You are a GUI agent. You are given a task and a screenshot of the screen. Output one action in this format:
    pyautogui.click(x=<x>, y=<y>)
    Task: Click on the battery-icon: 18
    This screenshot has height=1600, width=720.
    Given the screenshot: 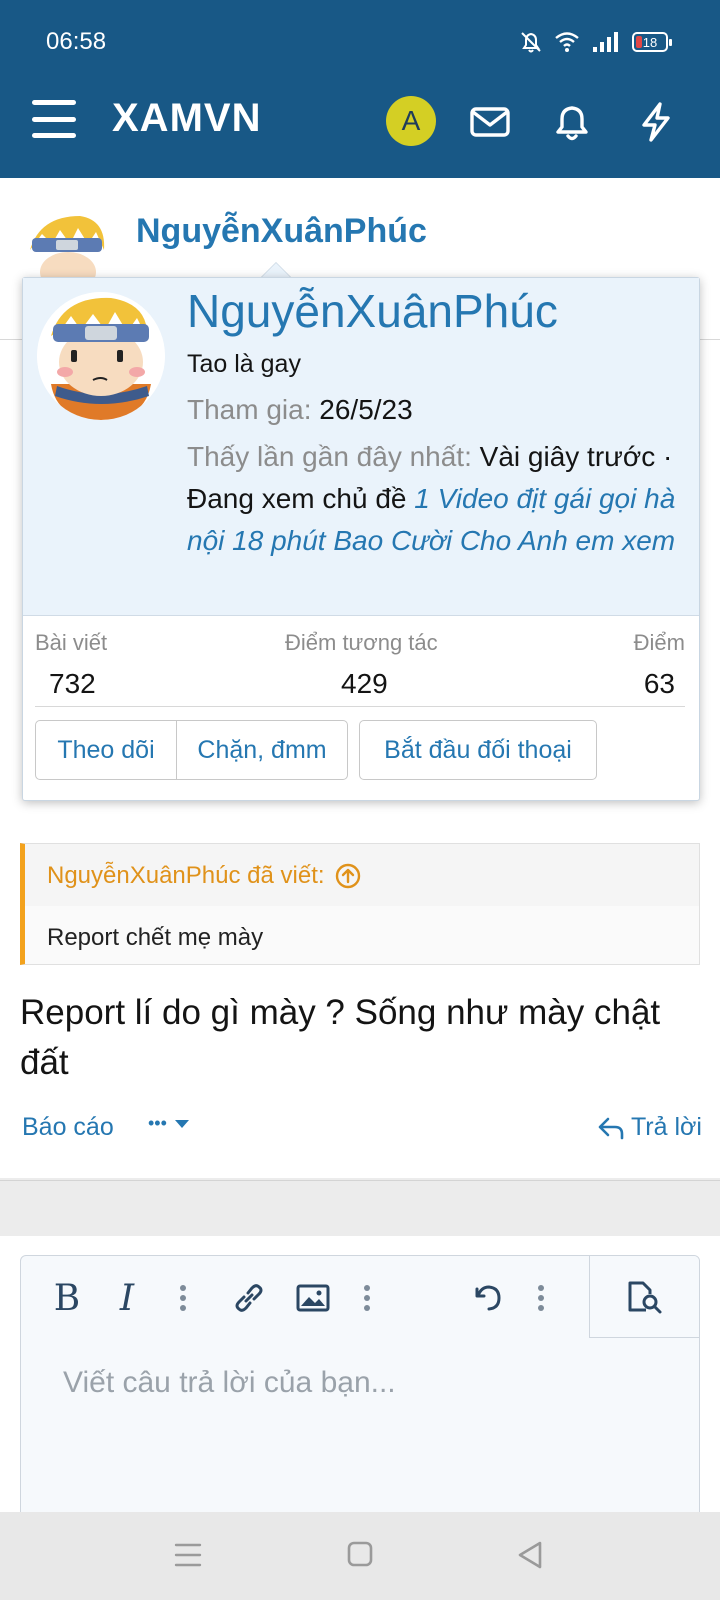 What is the action you would take?
    pyautogui.click(x=652, y=42)
    